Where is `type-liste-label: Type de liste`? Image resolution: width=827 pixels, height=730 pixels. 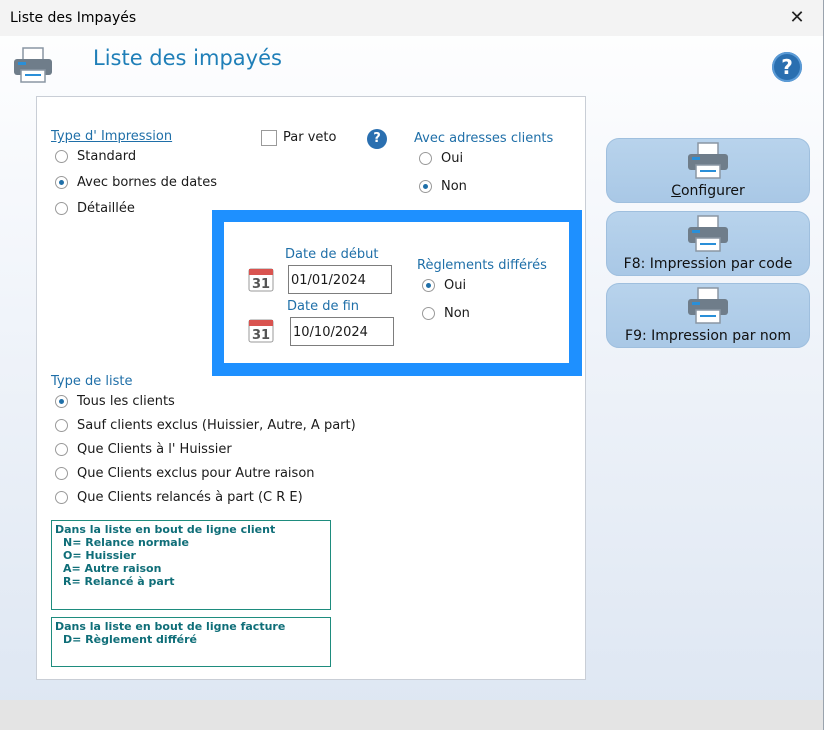
type-liste-label: Type de liste is located at coordinates (92, 381).